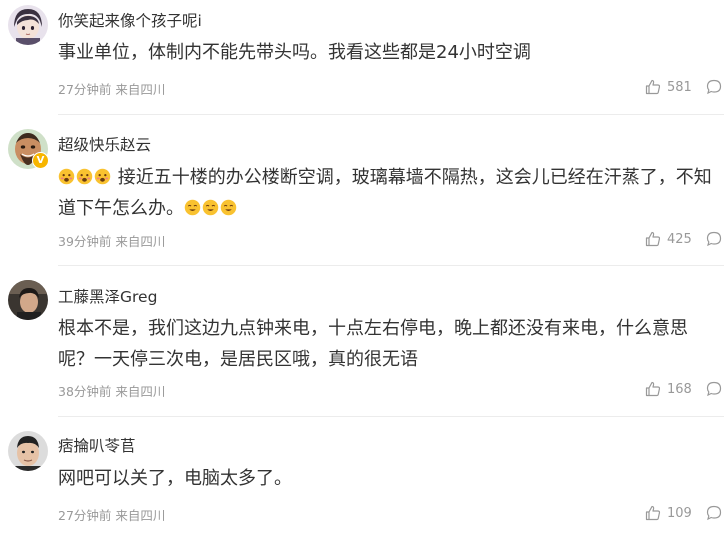 The width and height of the screenshot is (724, 535). I want to click on comment-time: 39分钟前, so click(85, 241).